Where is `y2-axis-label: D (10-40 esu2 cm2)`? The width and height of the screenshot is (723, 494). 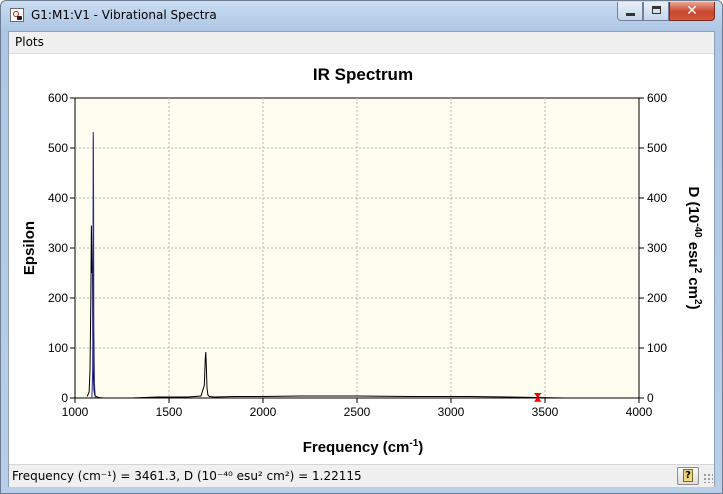
y2-axis-label: D (10-40 esu2 cm2) is located at coordinates (694, 247).